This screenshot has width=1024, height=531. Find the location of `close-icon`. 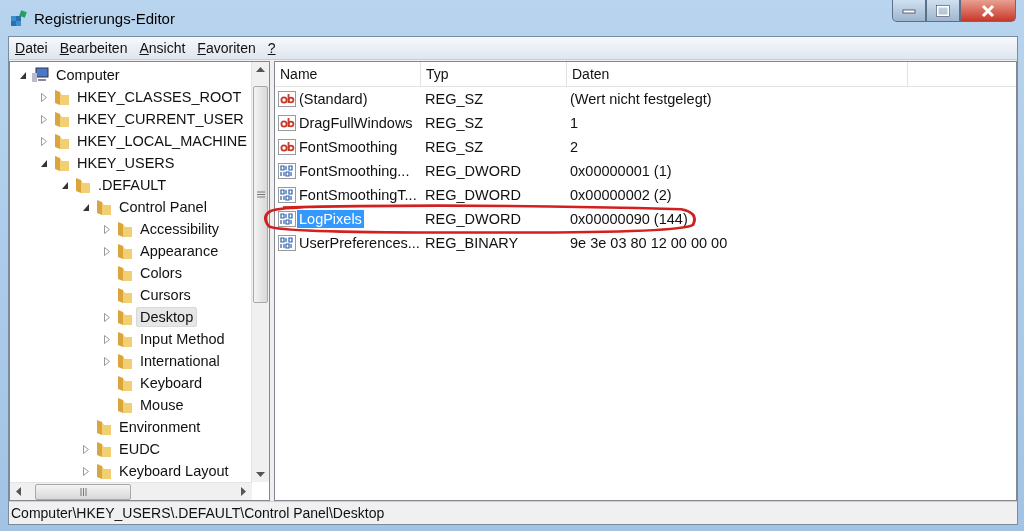

close-icon is located at coordinates (988, 10).